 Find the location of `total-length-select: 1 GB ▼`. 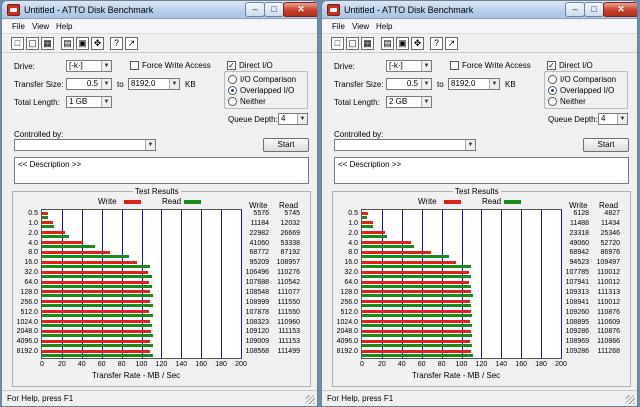

total-length-select: 1 GB ▼ is located at coordinates (89, 102).